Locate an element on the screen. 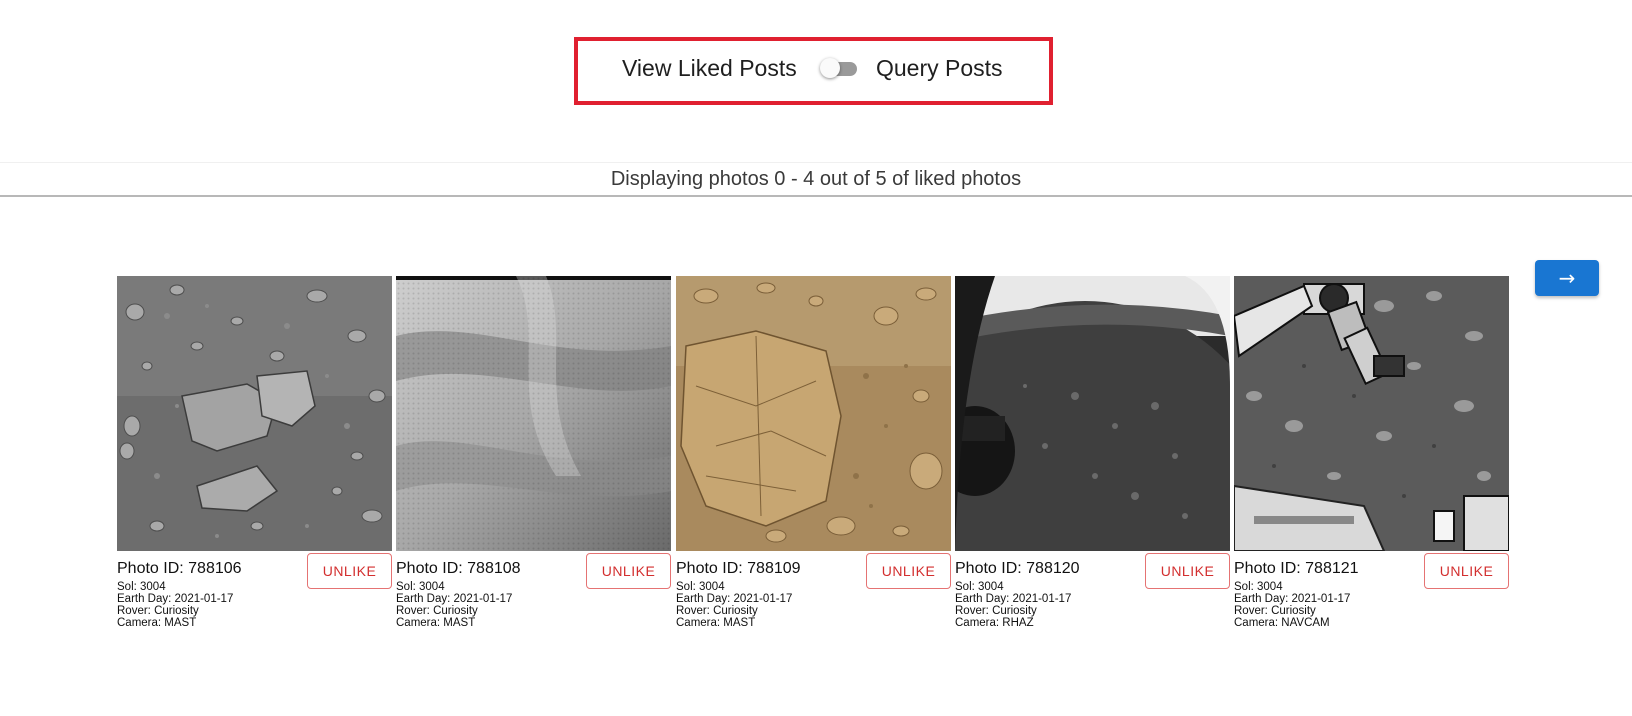  photo-camera: Camera: NAVCAM is located at coordinates (1282, 623).